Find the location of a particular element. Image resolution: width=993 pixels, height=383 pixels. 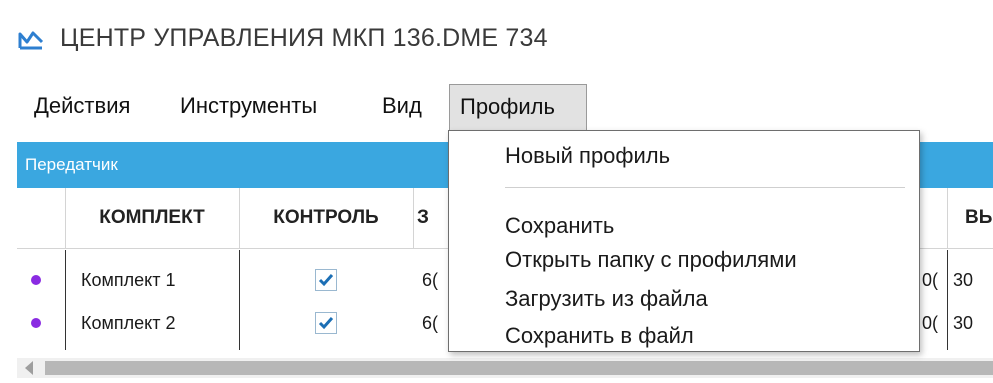

column-divider is located at coordinates (947, 218).